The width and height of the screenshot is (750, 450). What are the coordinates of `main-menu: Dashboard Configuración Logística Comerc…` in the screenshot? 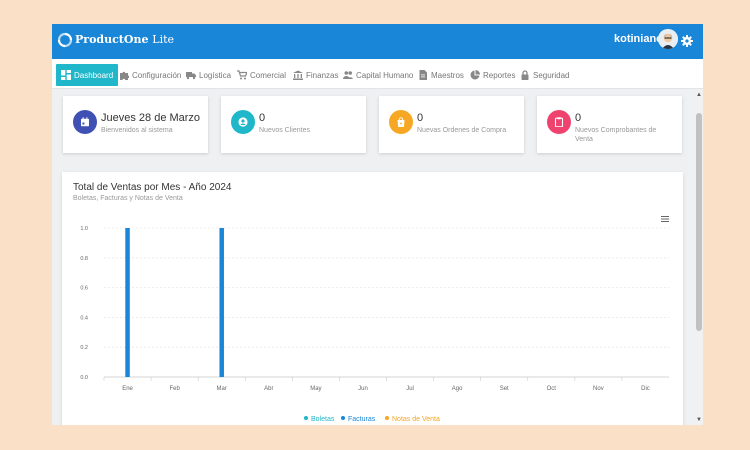 It's located at (377, 74).